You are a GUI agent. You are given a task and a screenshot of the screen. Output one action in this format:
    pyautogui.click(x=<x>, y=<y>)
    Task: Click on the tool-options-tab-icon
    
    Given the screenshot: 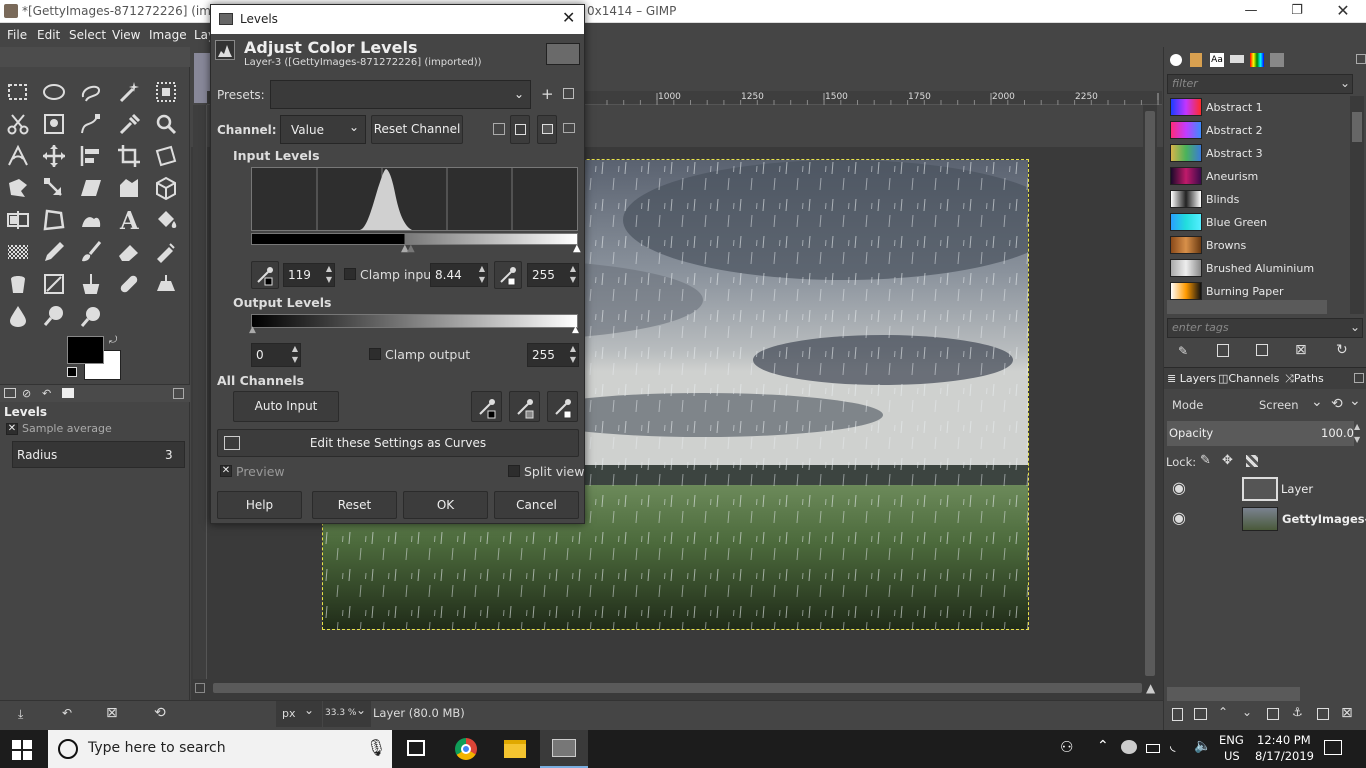 What is the action you would take?
    pyautogui.click(x=10, y=393)
    